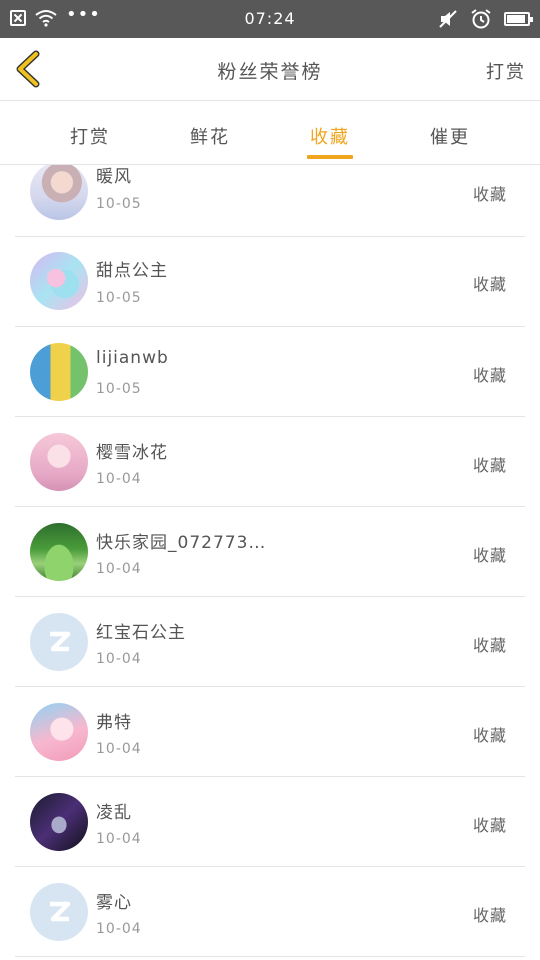 This screenshot has width=540, height=960. Describe the element at coordinates (90, 137) in the screenshot. I see `tab-label: 打赏` at that location.